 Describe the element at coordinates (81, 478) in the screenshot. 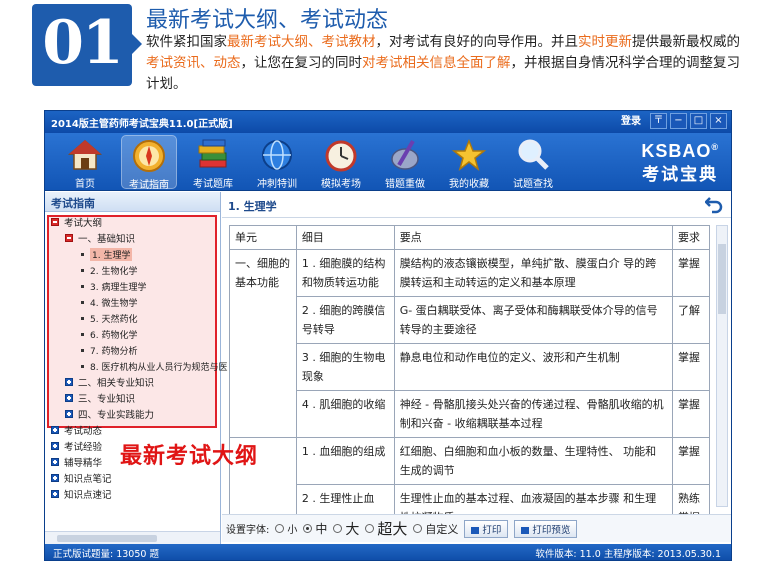

I see `tree-node: 知识点笔记` at that location.